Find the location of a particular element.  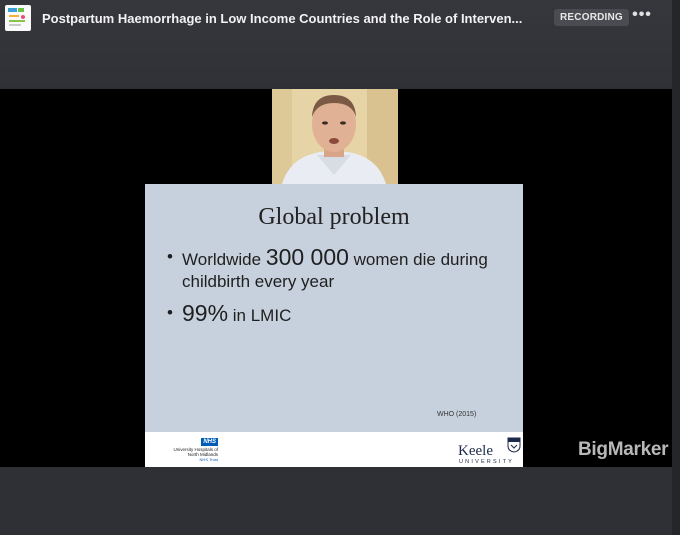

keele-university-logo: Keele UNIVERSITY is located at coordinates (490, 451).